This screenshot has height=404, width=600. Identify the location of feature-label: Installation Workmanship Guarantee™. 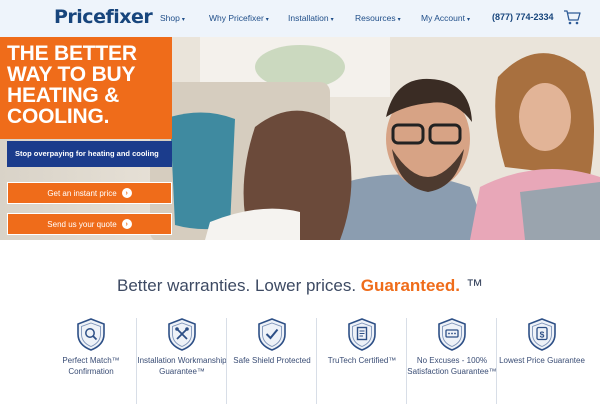
(182, 366).